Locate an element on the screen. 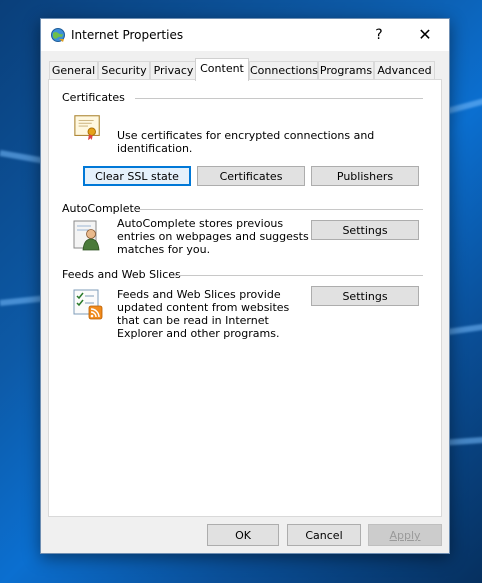 The image size is (482, 583). ok-button: OK is located at coordinates (243, 535).